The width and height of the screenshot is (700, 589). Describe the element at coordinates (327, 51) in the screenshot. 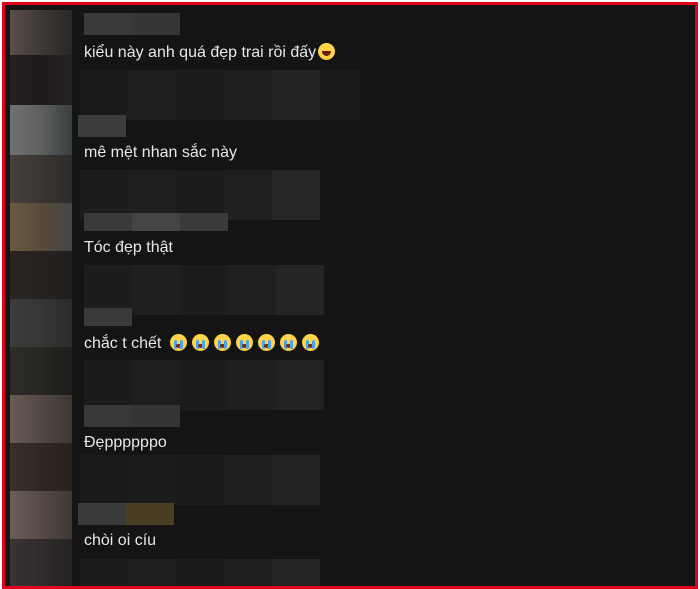

I see `rolling-on-floor-laughing-icon` at that location.